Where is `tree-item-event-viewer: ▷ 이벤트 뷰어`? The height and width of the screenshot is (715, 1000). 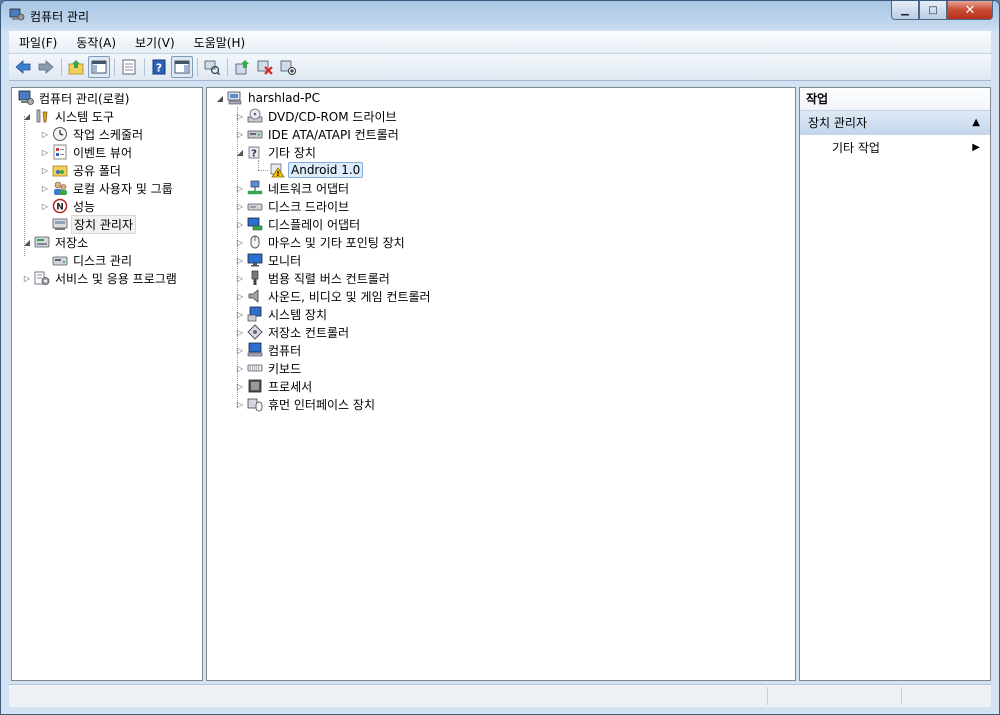
tree-item-event-viewer: ▷ 이벤트 뷰어 is located at coordinates (87, 152).